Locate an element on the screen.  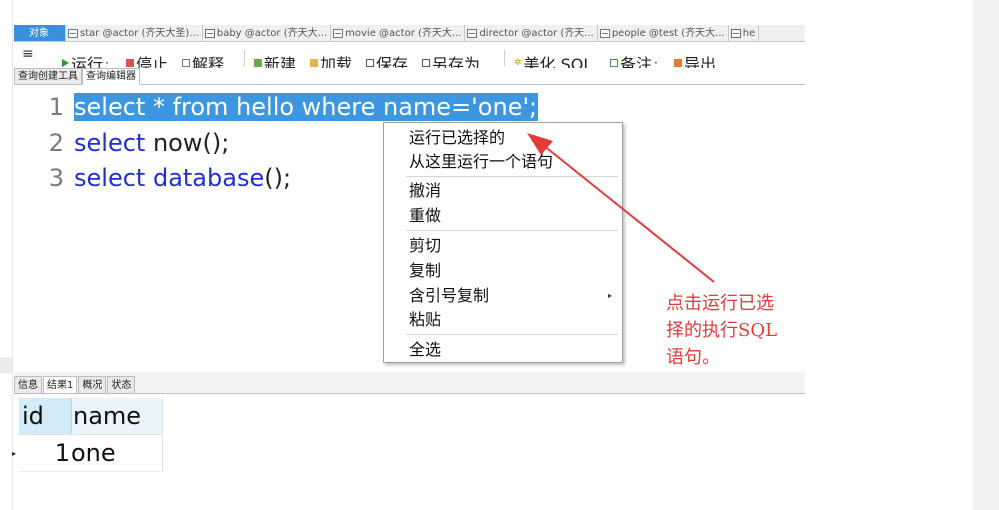
save-as-button: 另存为 is located at coordinates (451, 59).